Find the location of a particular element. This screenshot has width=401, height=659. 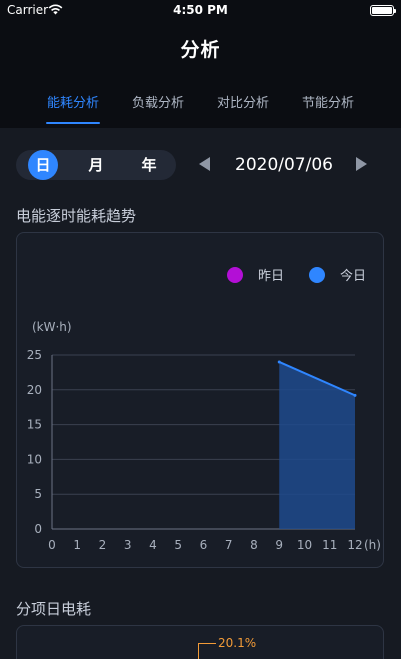

y-tick-label: 20 is located at coordinates (34, 390).